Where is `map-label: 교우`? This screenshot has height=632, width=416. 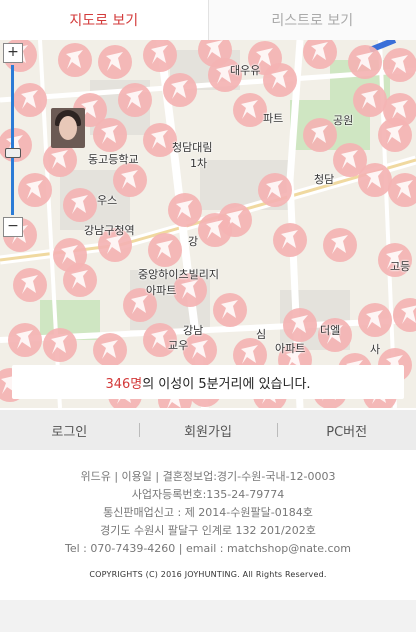 map-label: 교우 is located at coordinates (178, 345).